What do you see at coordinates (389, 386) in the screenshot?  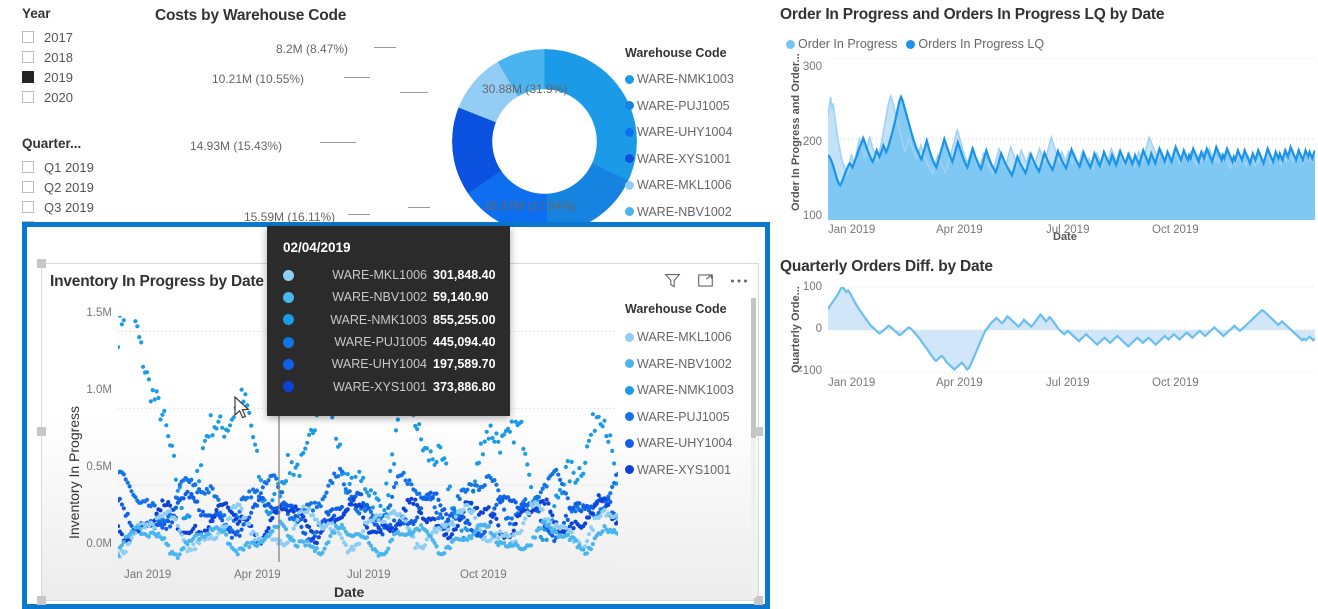 I see `tooltip-row: WARE-XYS1001 373,886.80` at bounding box center [389, 386].